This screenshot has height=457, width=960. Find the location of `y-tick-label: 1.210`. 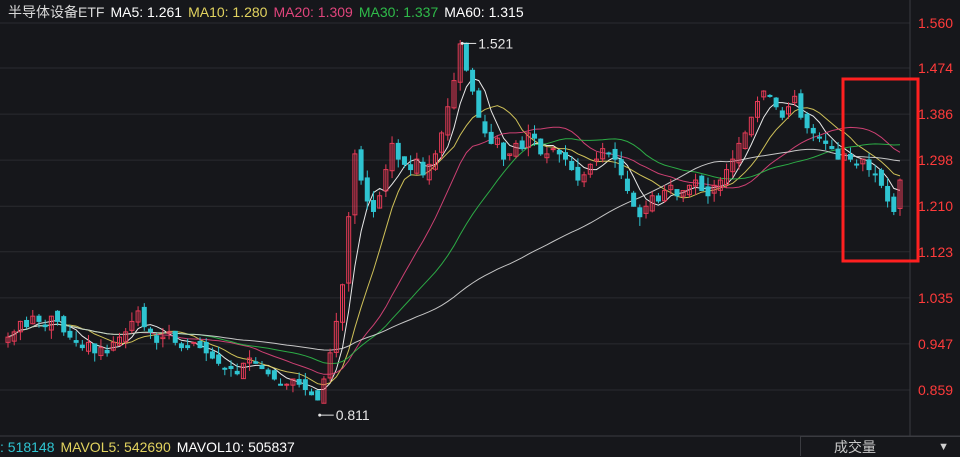

y-tick-label: 1.210 is located at coordinates (935, 206).